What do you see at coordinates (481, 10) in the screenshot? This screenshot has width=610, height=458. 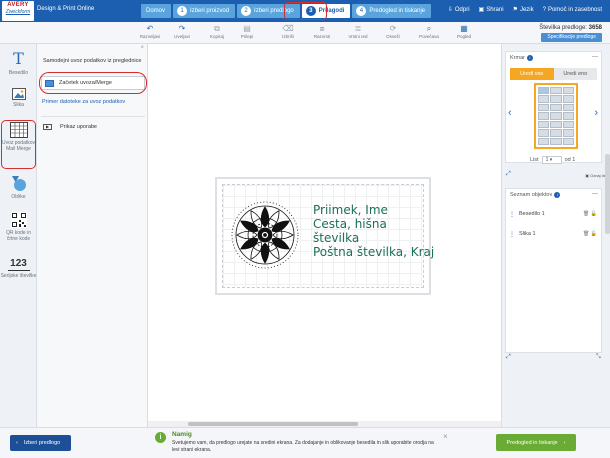 I see `save-icon: ▣` at bounding box center [481, 10].